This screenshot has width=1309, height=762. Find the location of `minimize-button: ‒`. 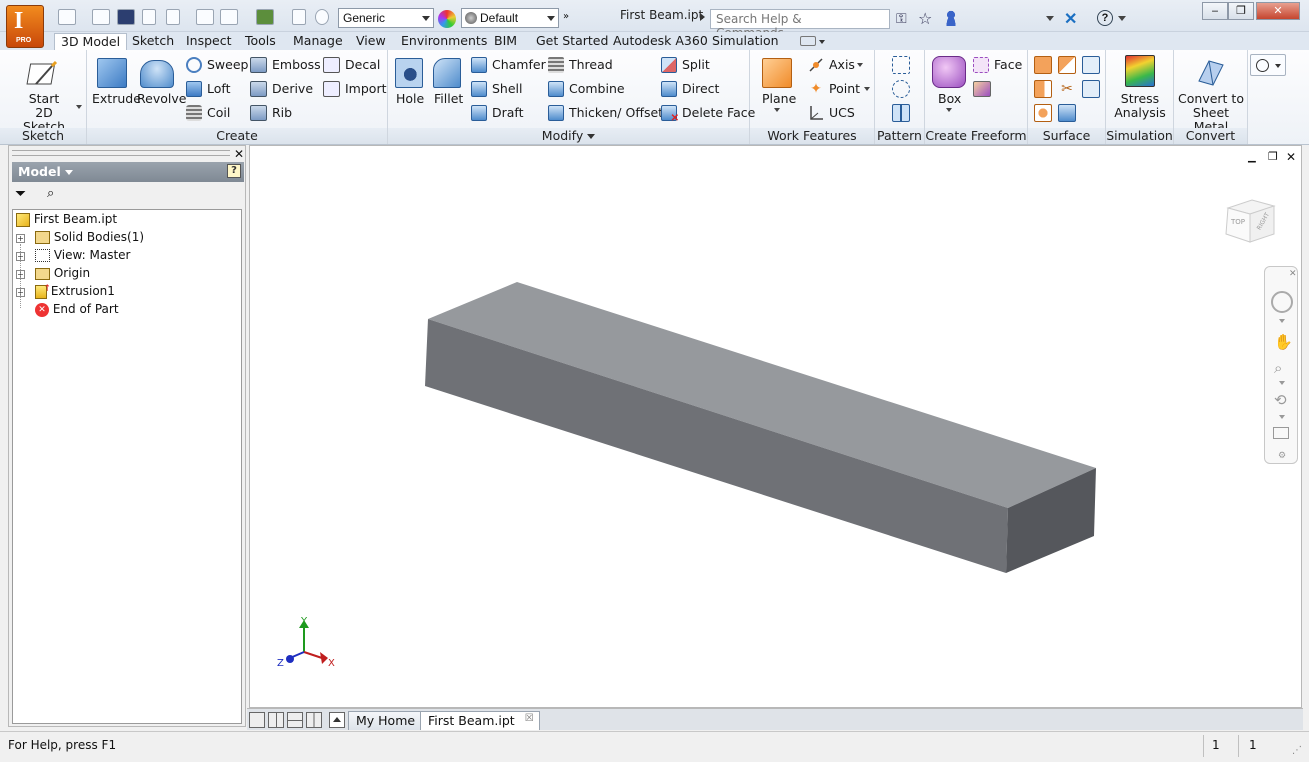

minimize-button: ‒ is located at coordinates (1215, 11).